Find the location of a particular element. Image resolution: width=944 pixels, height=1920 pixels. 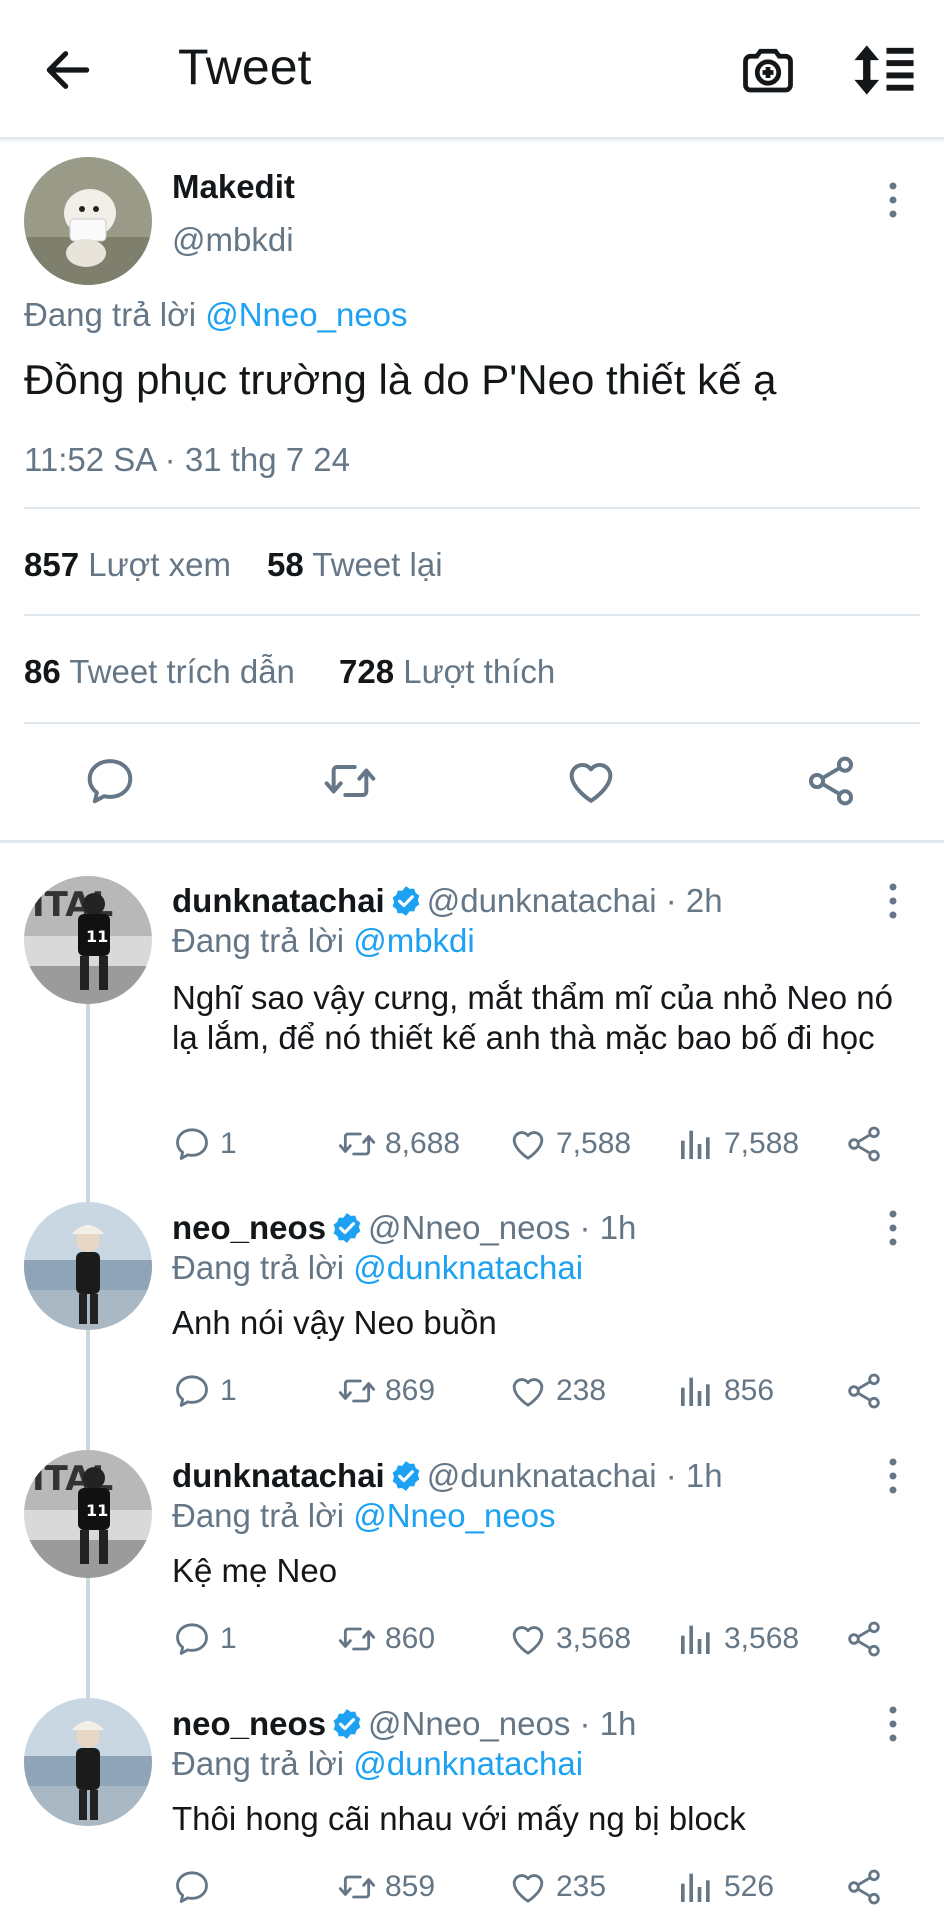

tweet-text: Đồng phục trường là do P'Neo thiết kế ạ is located at coordinates (400, 379).